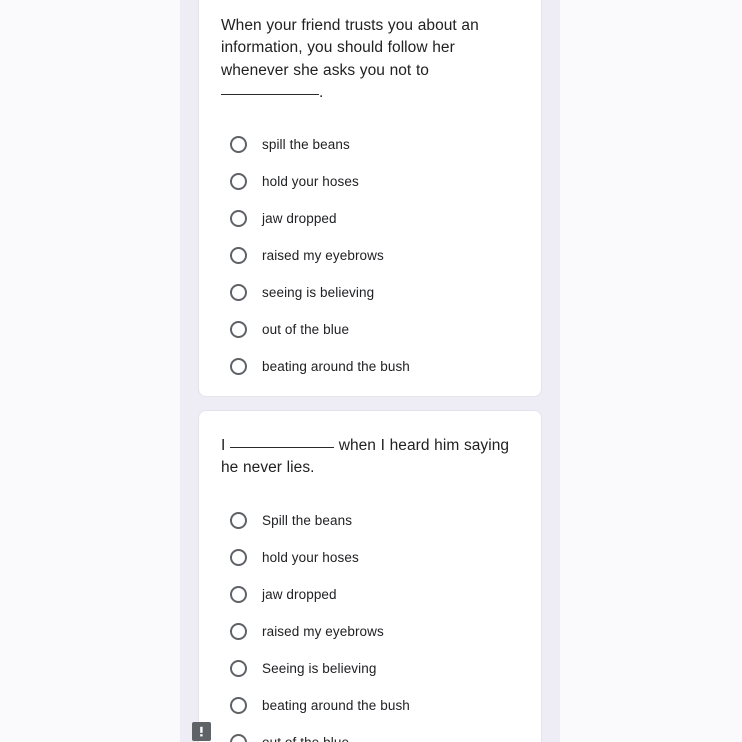  I want to click on exclamation-icon, so click(201, 731).